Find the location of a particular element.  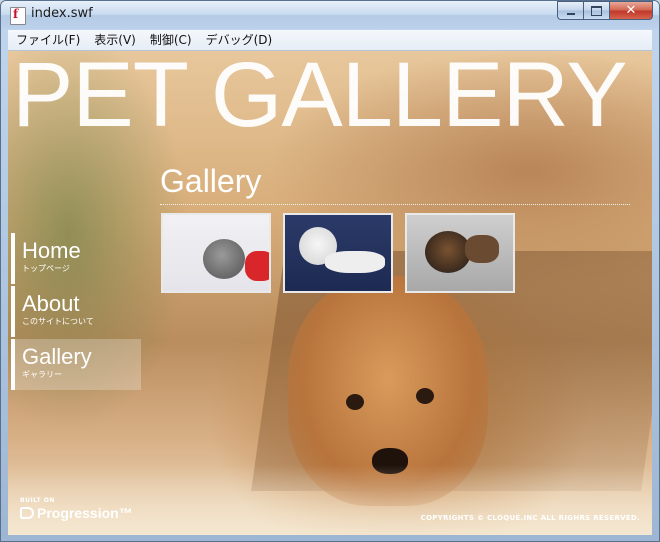

close-button: ✕ is located at coordinates (631, 10).